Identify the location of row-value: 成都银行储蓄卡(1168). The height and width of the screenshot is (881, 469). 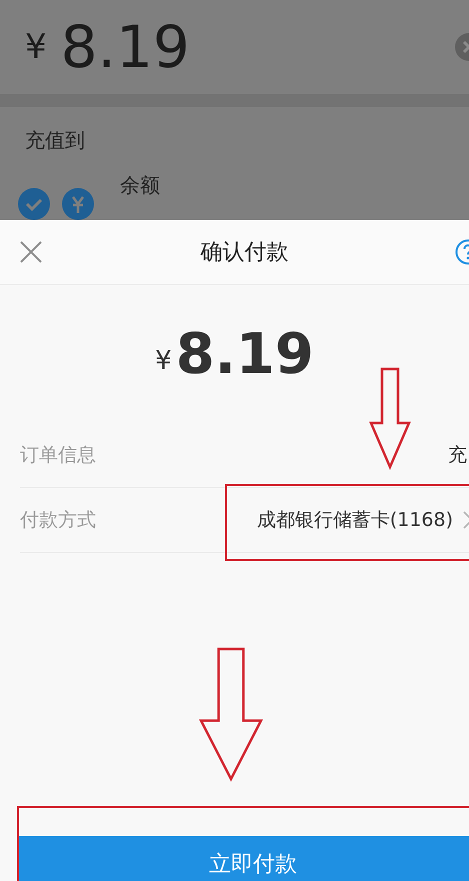
(354, 520).